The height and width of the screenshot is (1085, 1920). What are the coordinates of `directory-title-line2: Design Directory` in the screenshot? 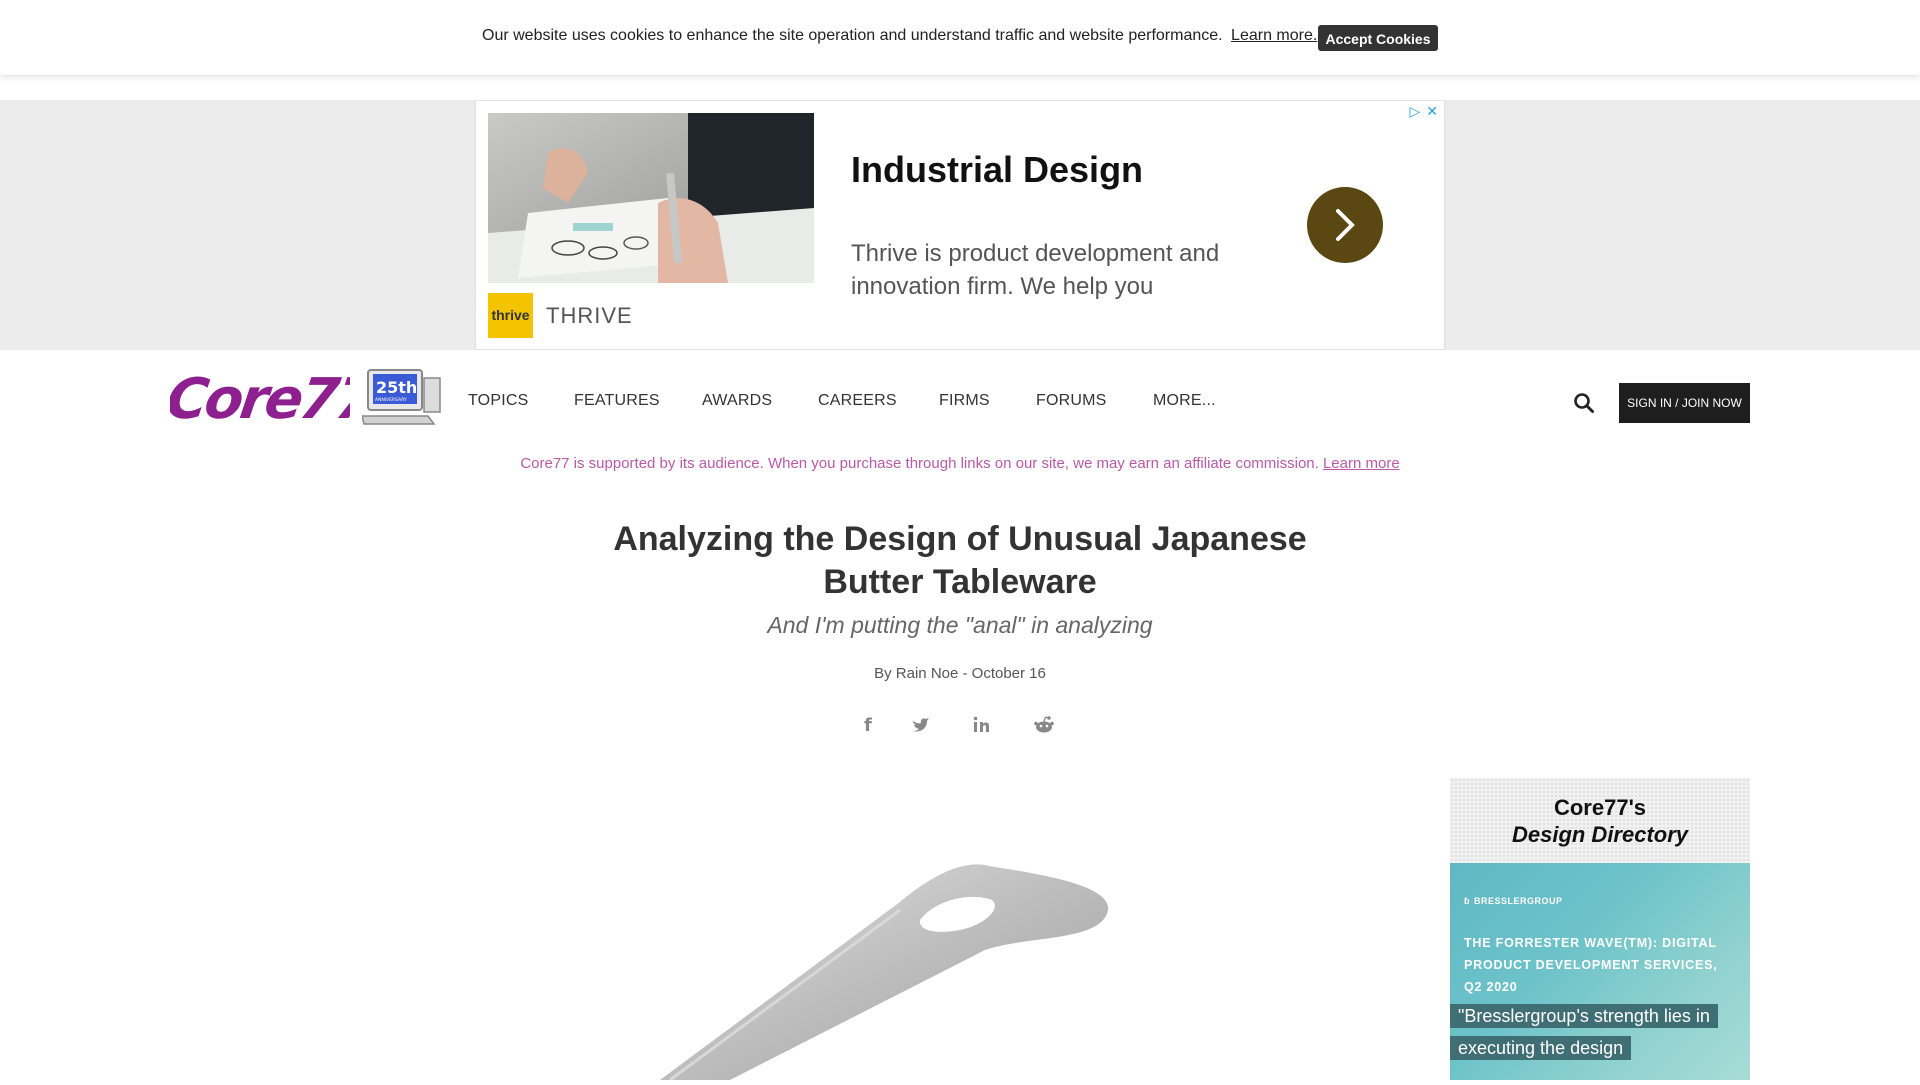 It's located at (1600, 834).